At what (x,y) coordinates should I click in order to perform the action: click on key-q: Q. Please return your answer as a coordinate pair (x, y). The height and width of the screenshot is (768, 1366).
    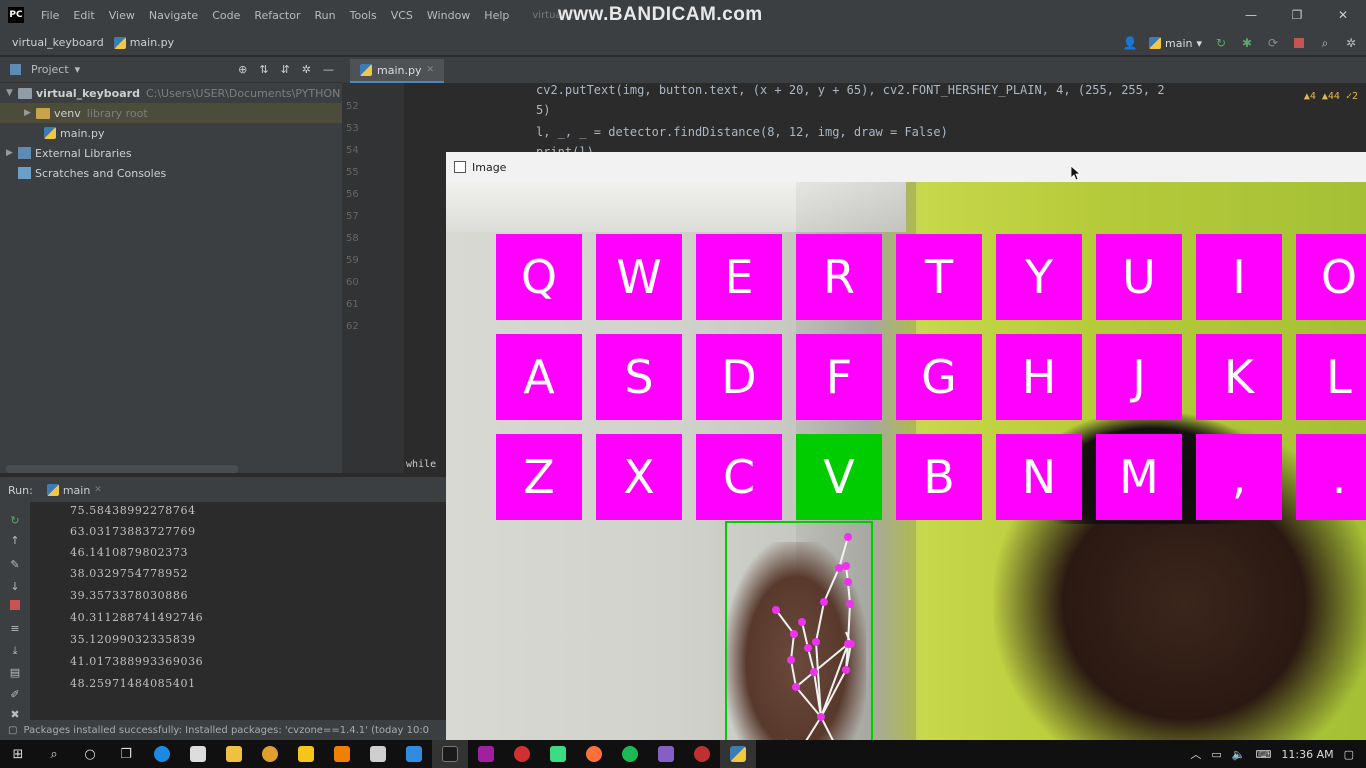
    Looking at the image, I should click on (539, 277).